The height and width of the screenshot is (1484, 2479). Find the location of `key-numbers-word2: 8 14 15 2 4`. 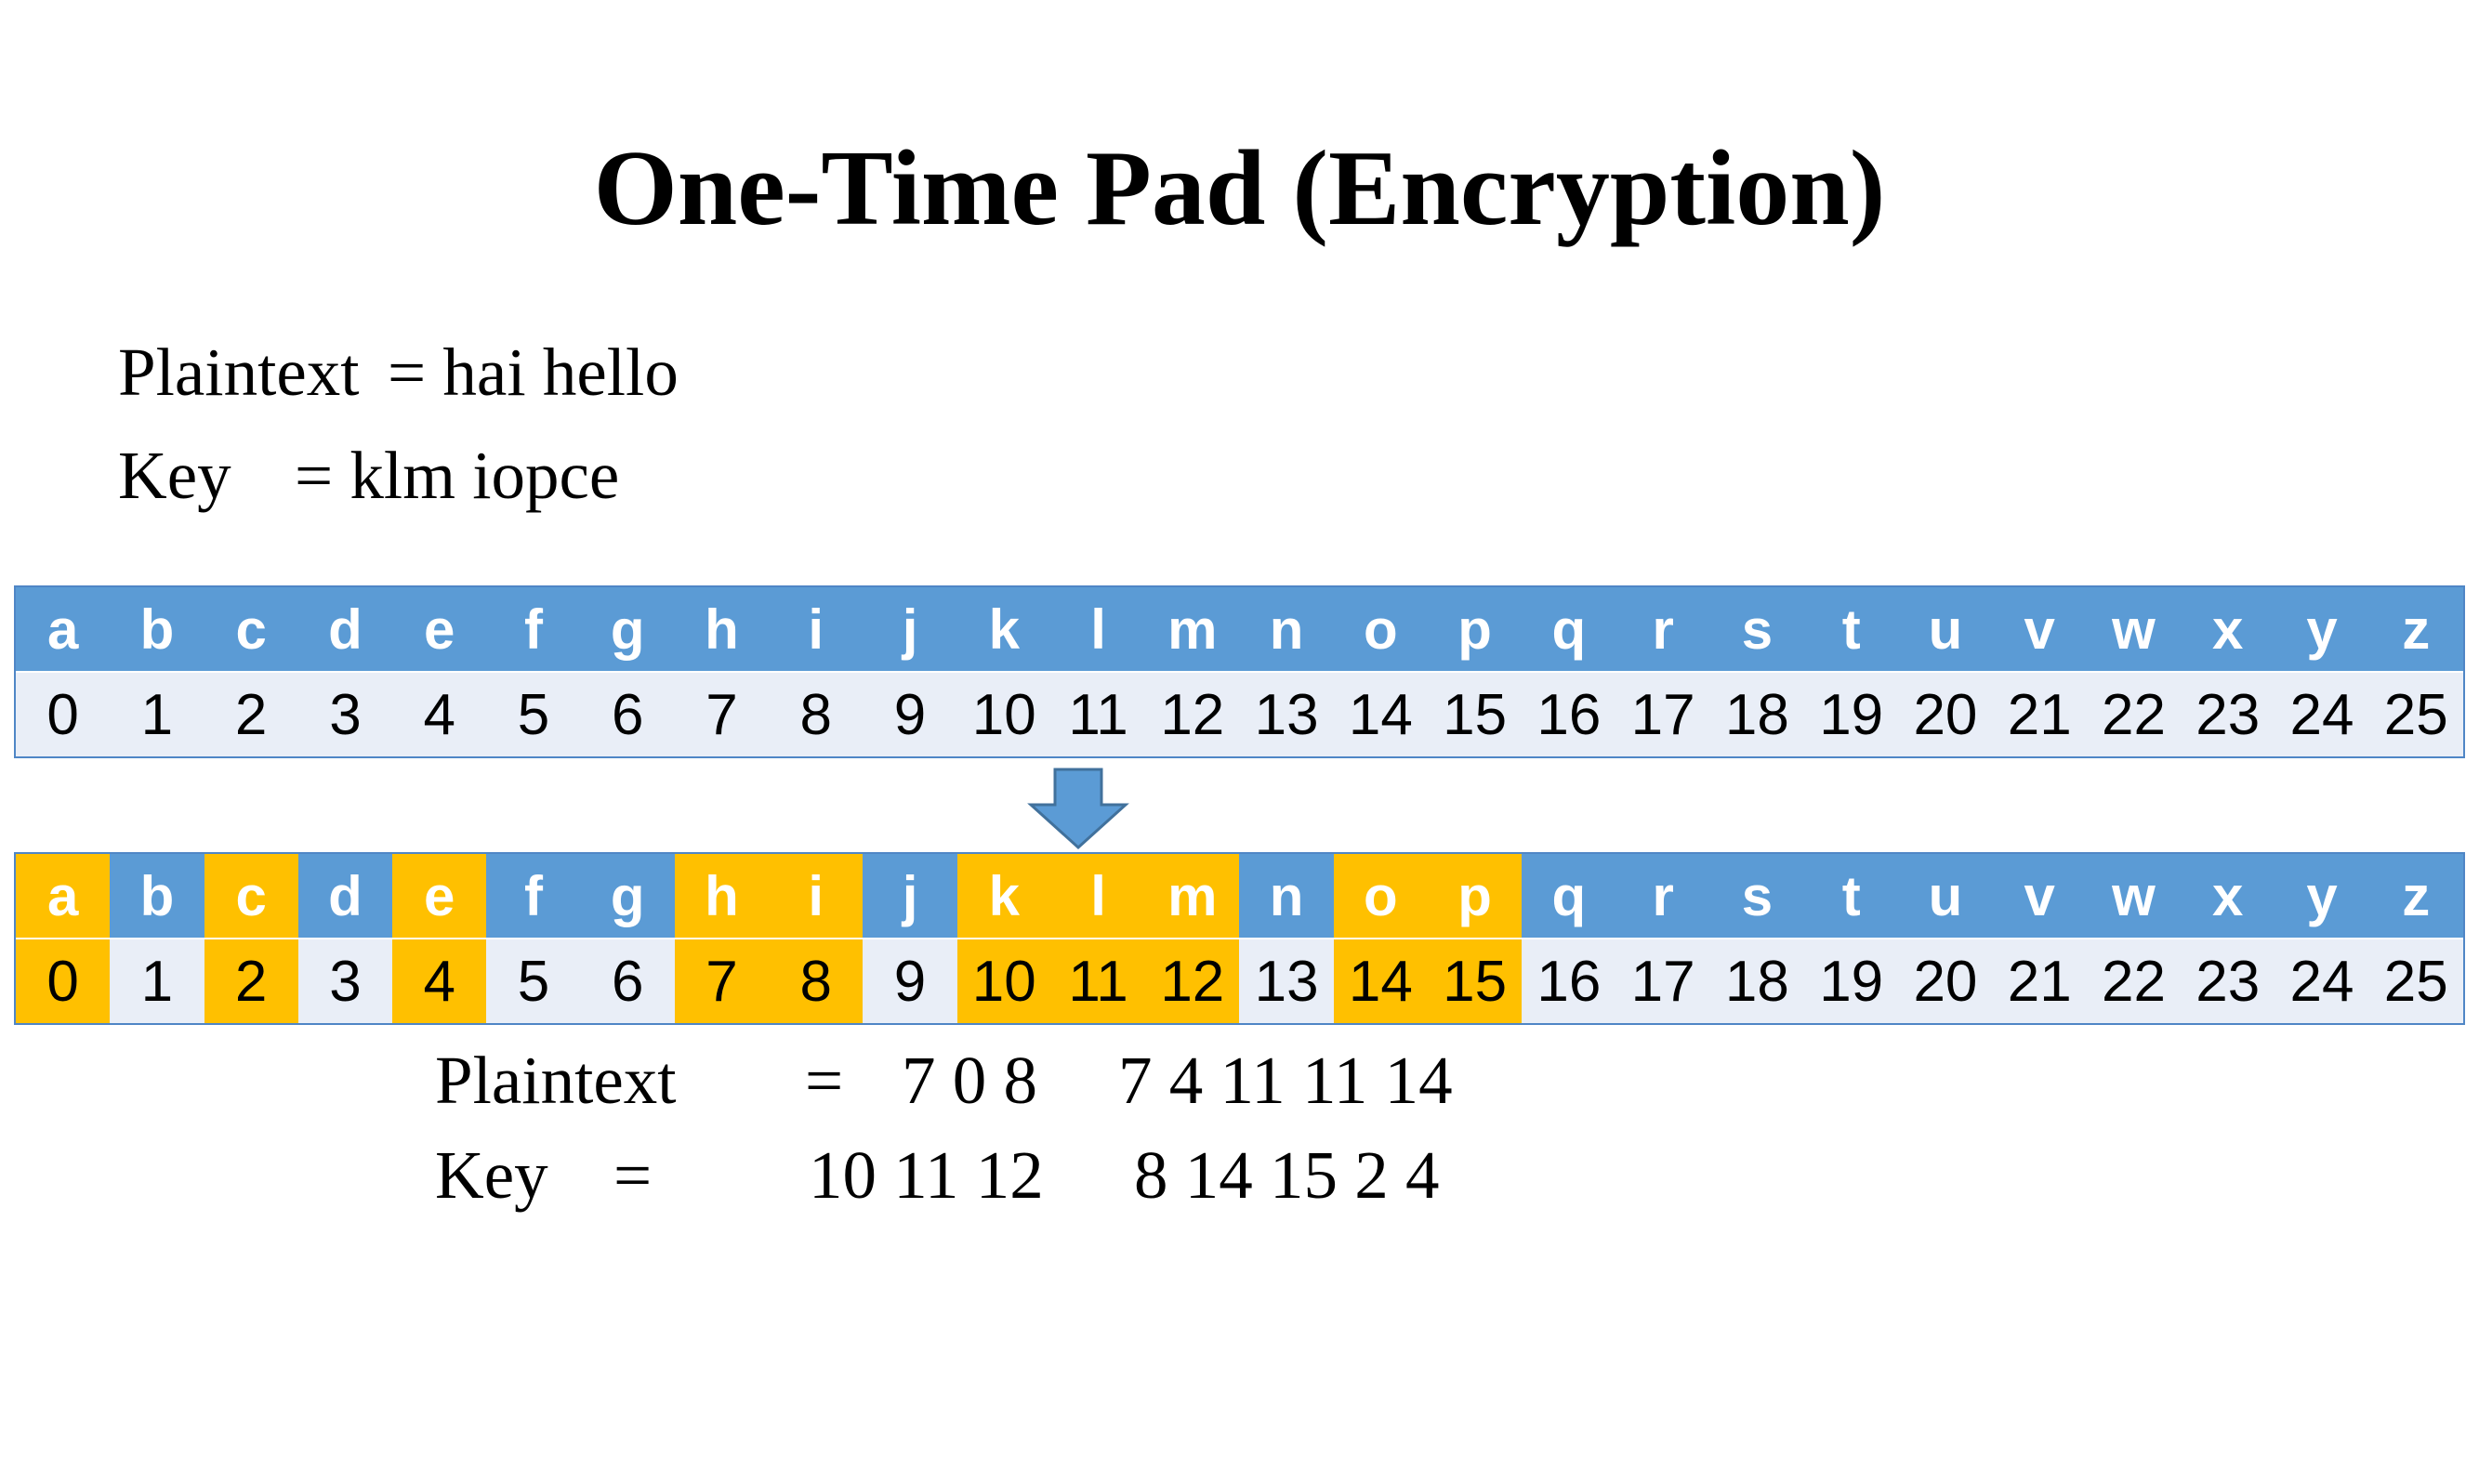

key-numbers-word2: 8 14 15 2 4 is located at coordinates (1287, 1175).